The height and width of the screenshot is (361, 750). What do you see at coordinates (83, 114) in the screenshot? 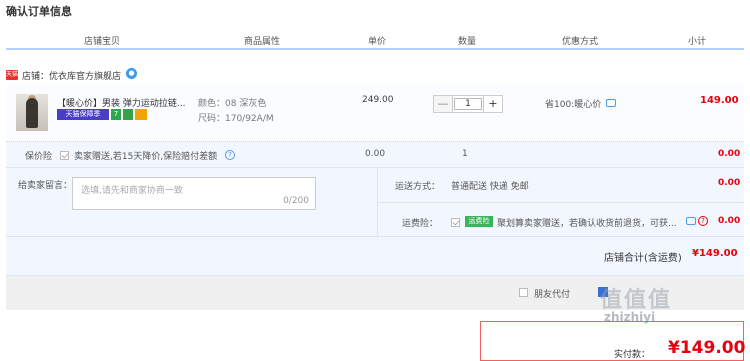
I see `tmall-guarantee-badge: 天猫保障季` at bounding box center [83, 114].